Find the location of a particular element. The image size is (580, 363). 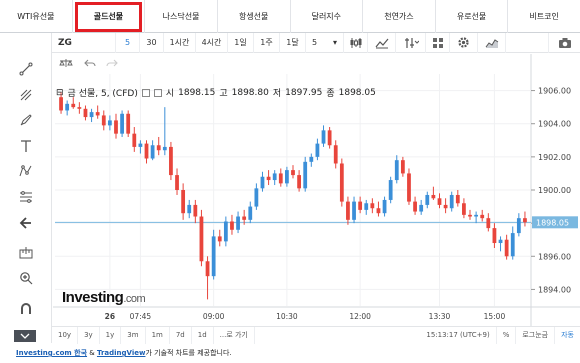

tab-dollar-index: 달러지수 is located at coordinates (327, 16).